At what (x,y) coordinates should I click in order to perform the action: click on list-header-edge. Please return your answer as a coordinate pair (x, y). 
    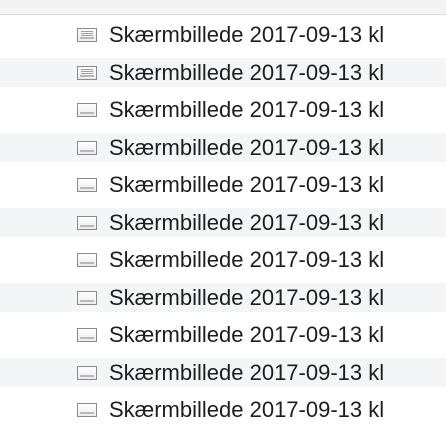
    Looking at the image, I should click on (223, 7).